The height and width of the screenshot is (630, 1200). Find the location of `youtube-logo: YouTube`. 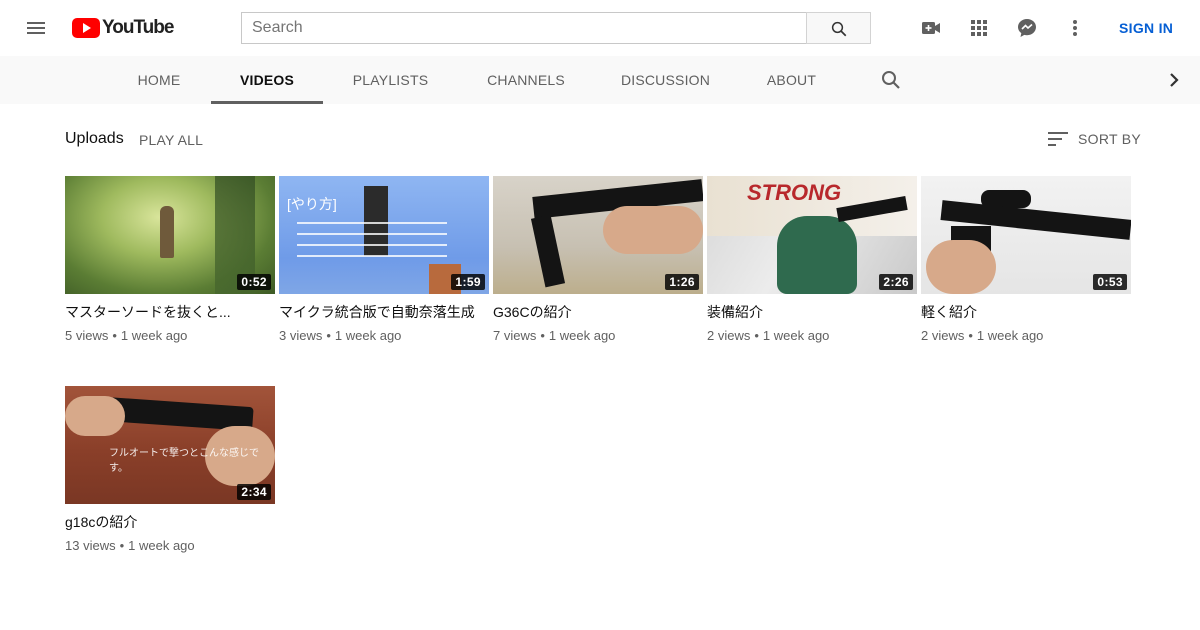

youtube-logo: YouTube is located at coordinates (123, 27).